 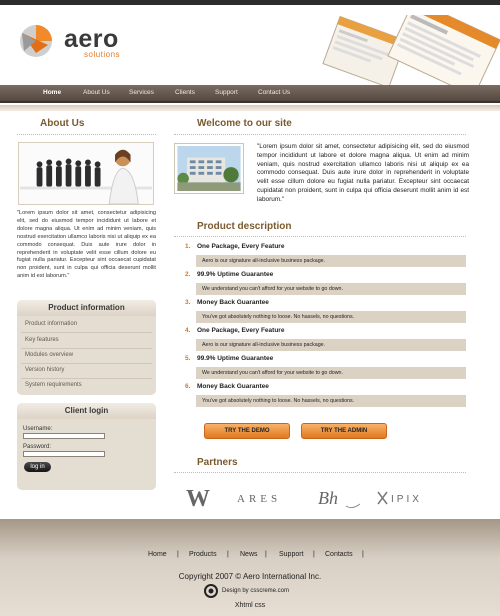 What do you see at coordinates (86, 411) in the screenshot?
I see `client-login-heading: Client login` at bounding box center [86, 411].